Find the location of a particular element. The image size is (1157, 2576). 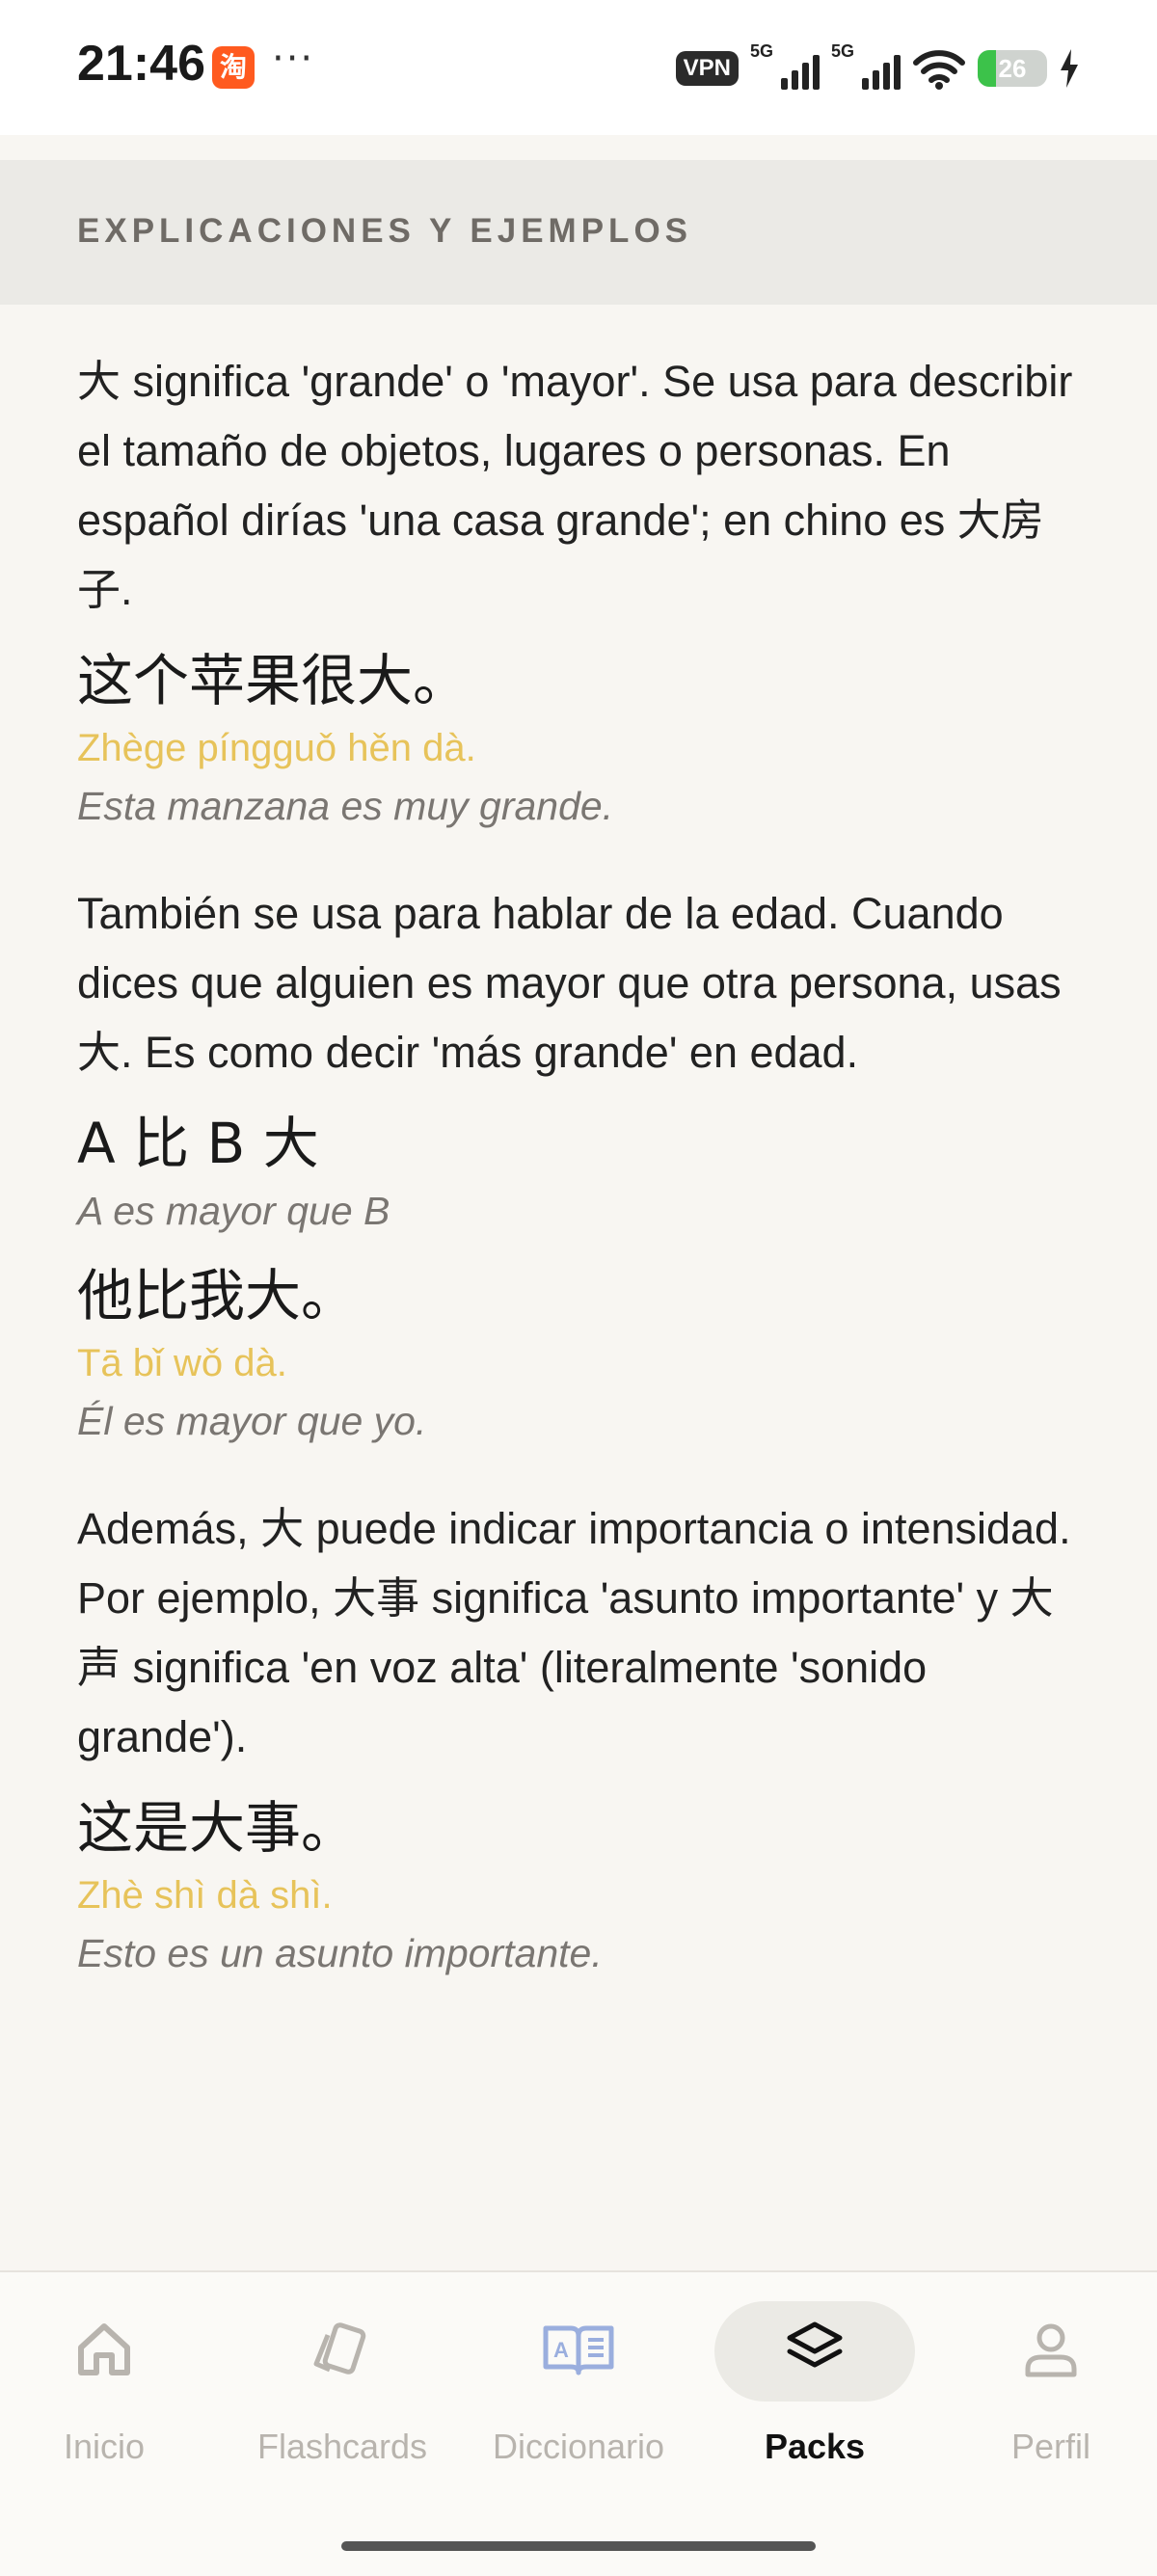

example-pinyin: Tā bǐ wǒ dà. is located at coordinates (182, 1363).